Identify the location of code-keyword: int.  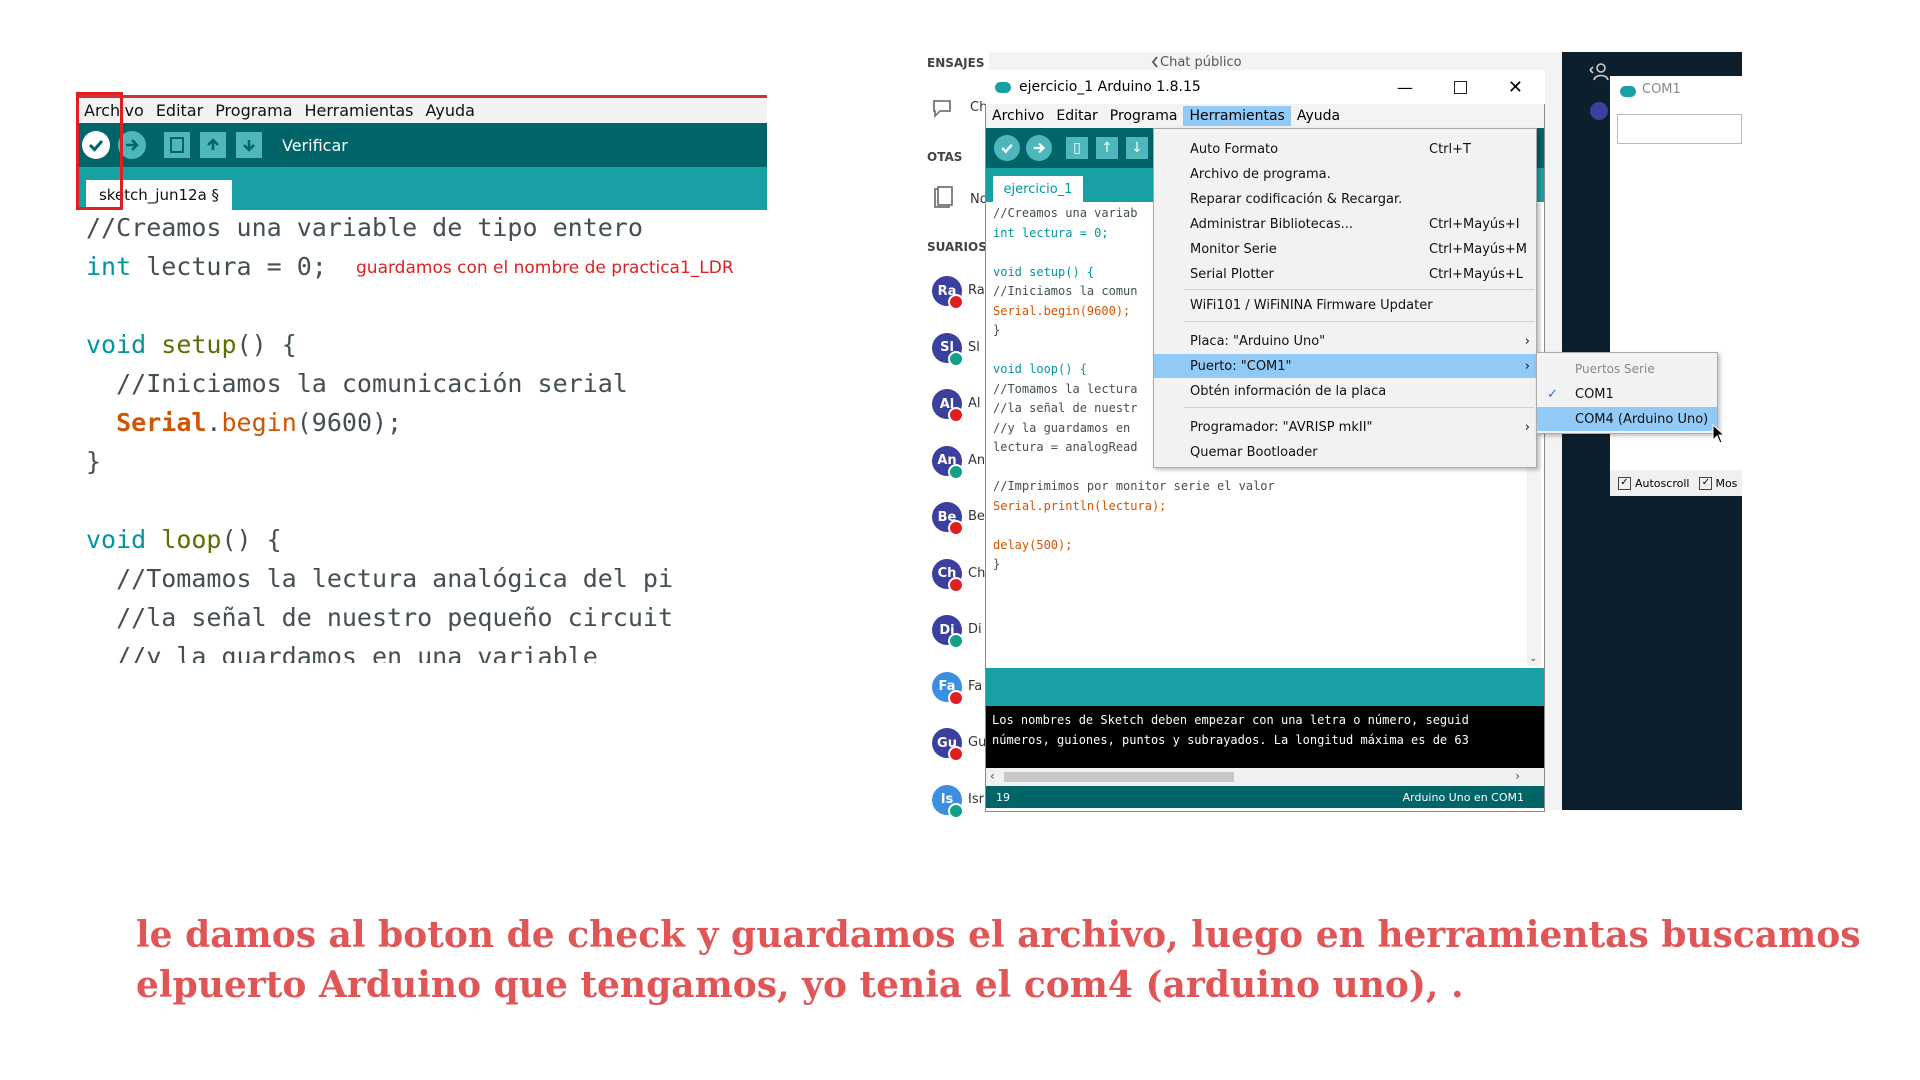
(109, 266).